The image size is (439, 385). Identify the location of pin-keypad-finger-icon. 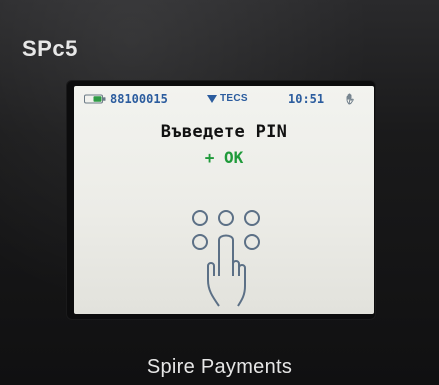
(226, 258).